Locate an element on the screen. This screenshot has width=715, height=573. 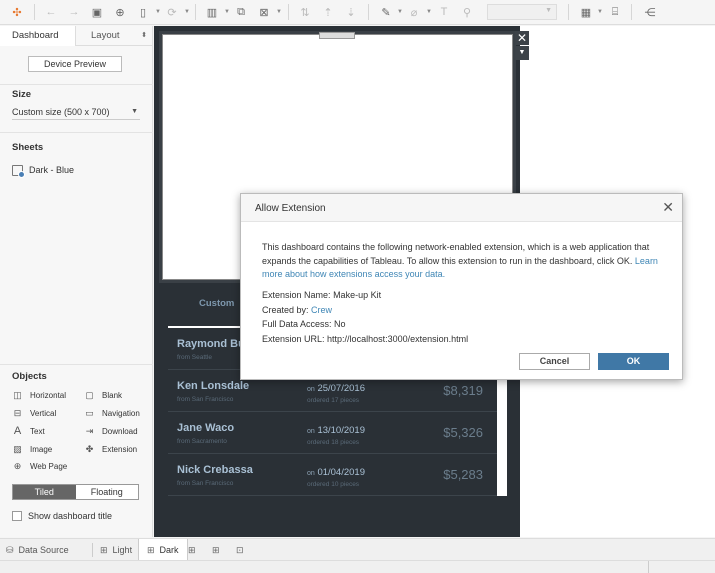
device-preview-button: Device Preview is located at coordinates (75, 64).